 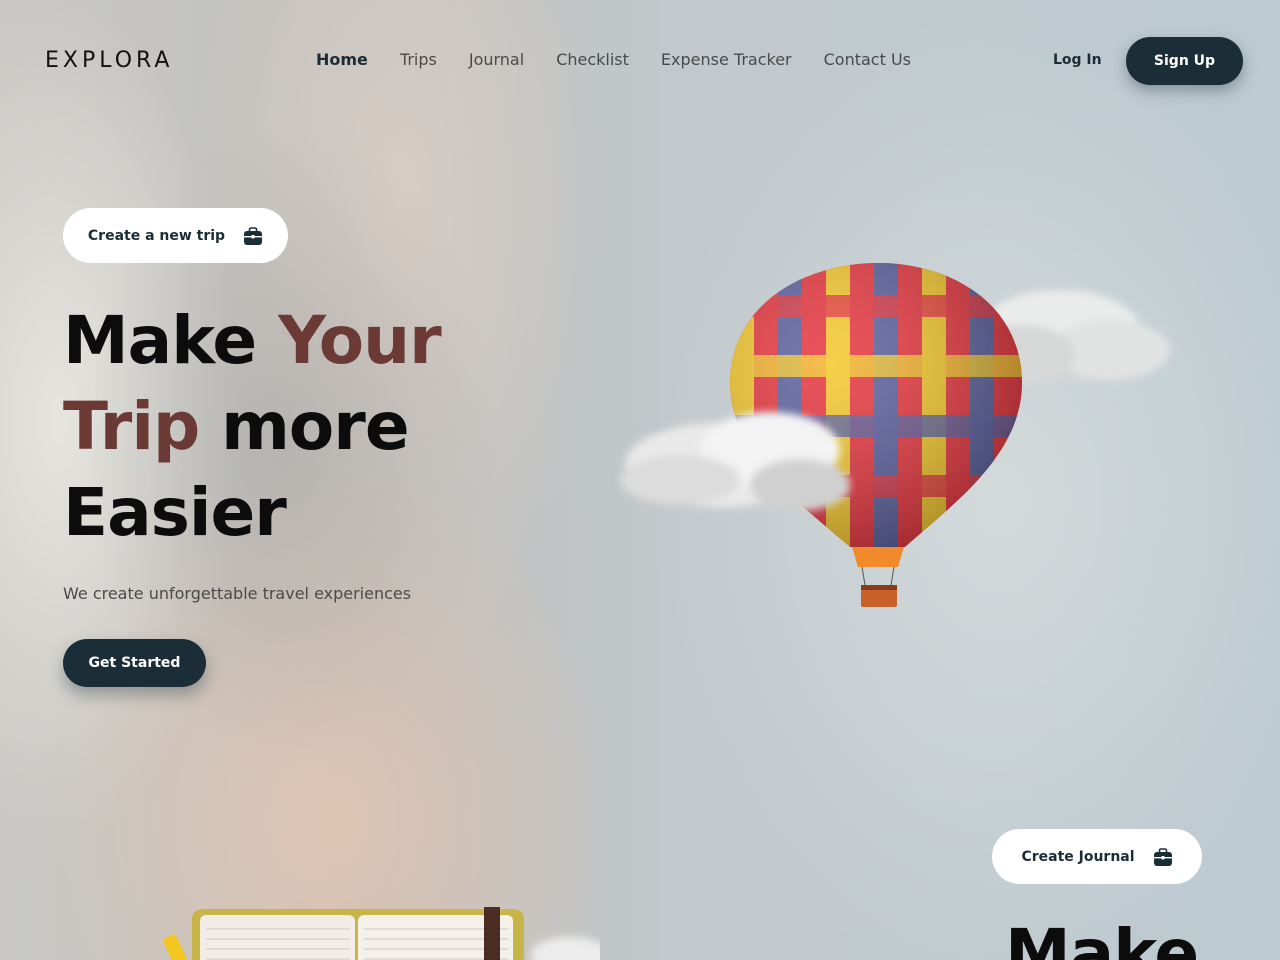 What do you see at coordinates (171, 340) in the screenshot?
I see `hero-title-part1: Make` at bounding box center [171, 340].